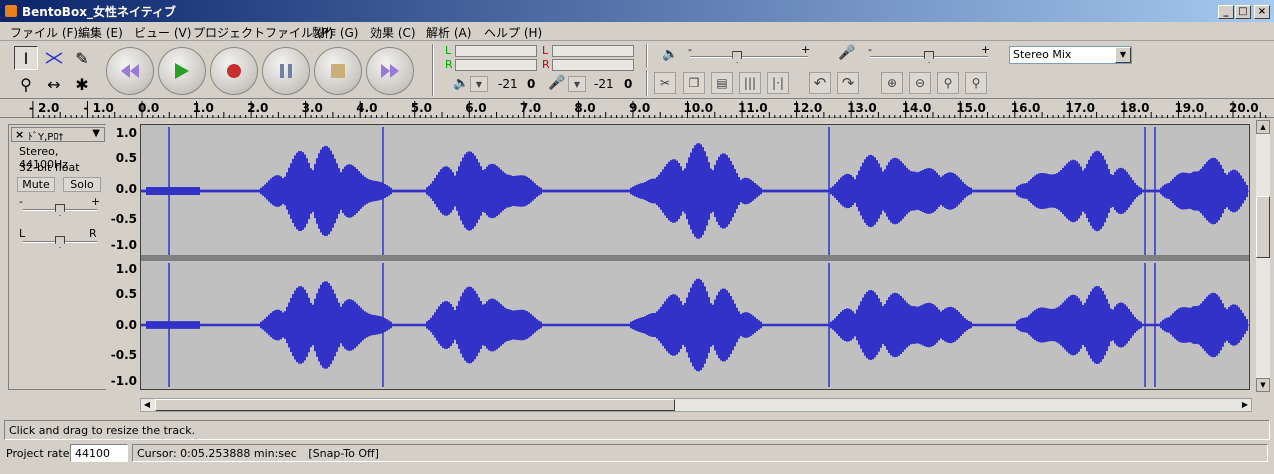  Describe the element at coordinates (929, 57) in the screenshot. I see `input-volume-thumb` at that location.